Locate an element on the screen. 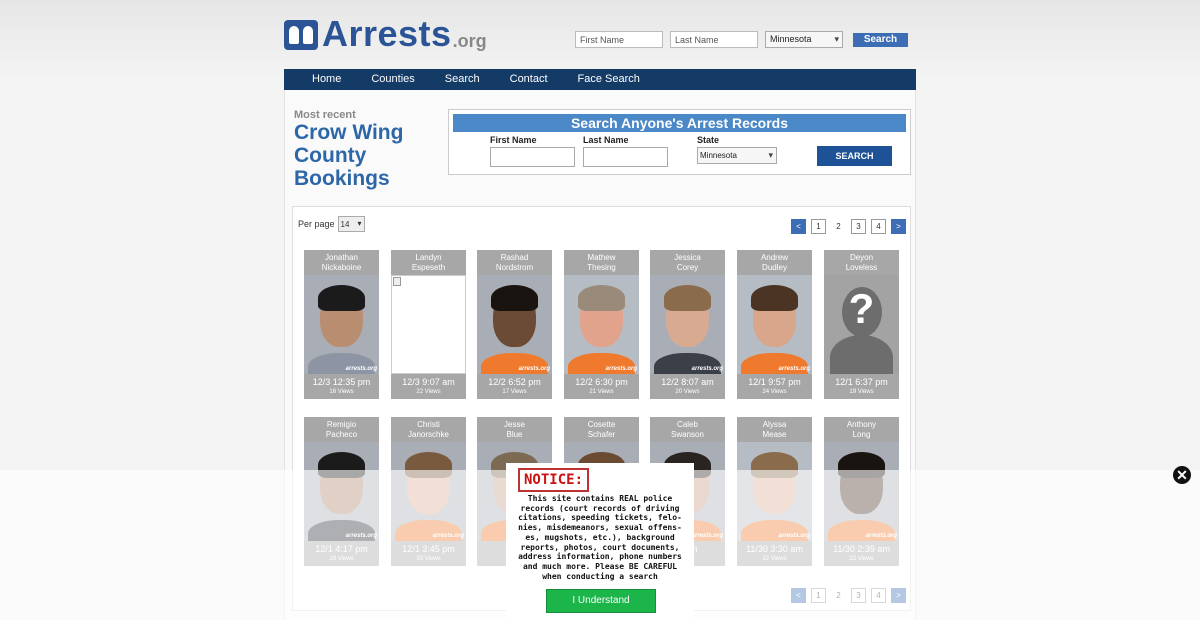 This screenshot has height=620, width=1200. per-page-control: Per page 14 is located at coordinates (331, 224).